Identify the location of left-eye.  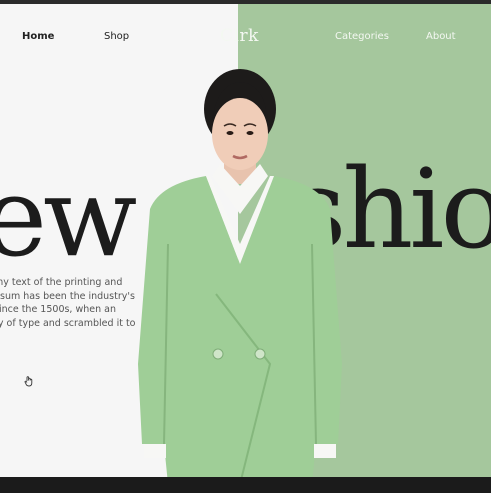
(230, 133).